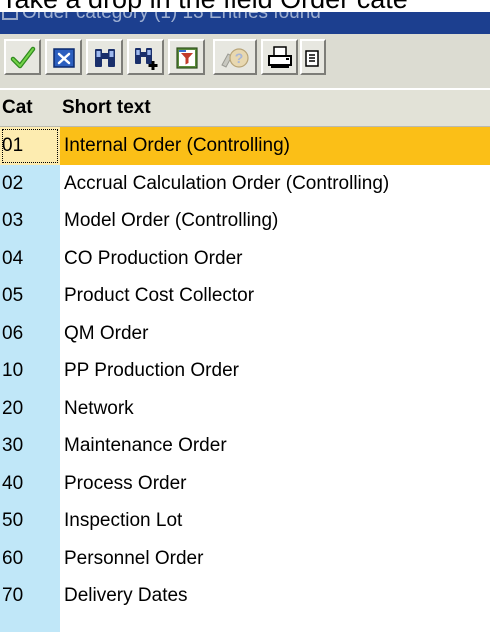 Image resolution: width=490 pixels, height=632 pixels. What do you see at coordinates (13, 558) in the screenshot?
I see `row-category-key: 60` at bounding box center [13, 558].